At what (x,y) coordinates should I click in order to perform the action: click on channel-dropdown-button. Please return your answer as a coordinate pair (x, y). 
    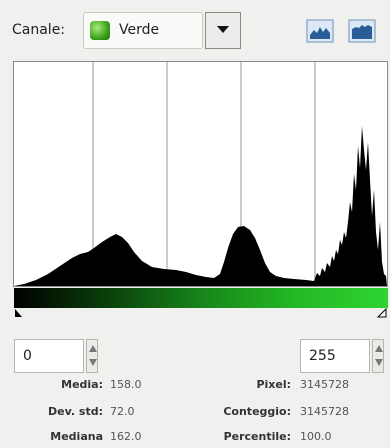
    Looking at the image, I should click on (223, 30).